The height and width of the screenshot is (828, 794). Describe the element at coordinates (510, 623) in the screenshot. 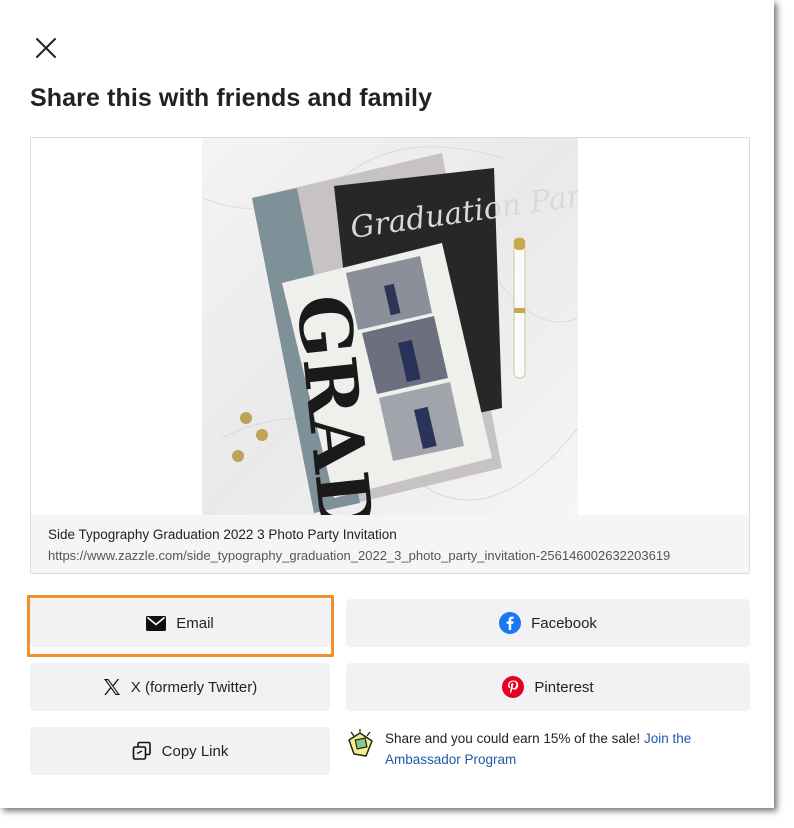

I see `facebook-icon` at that location.